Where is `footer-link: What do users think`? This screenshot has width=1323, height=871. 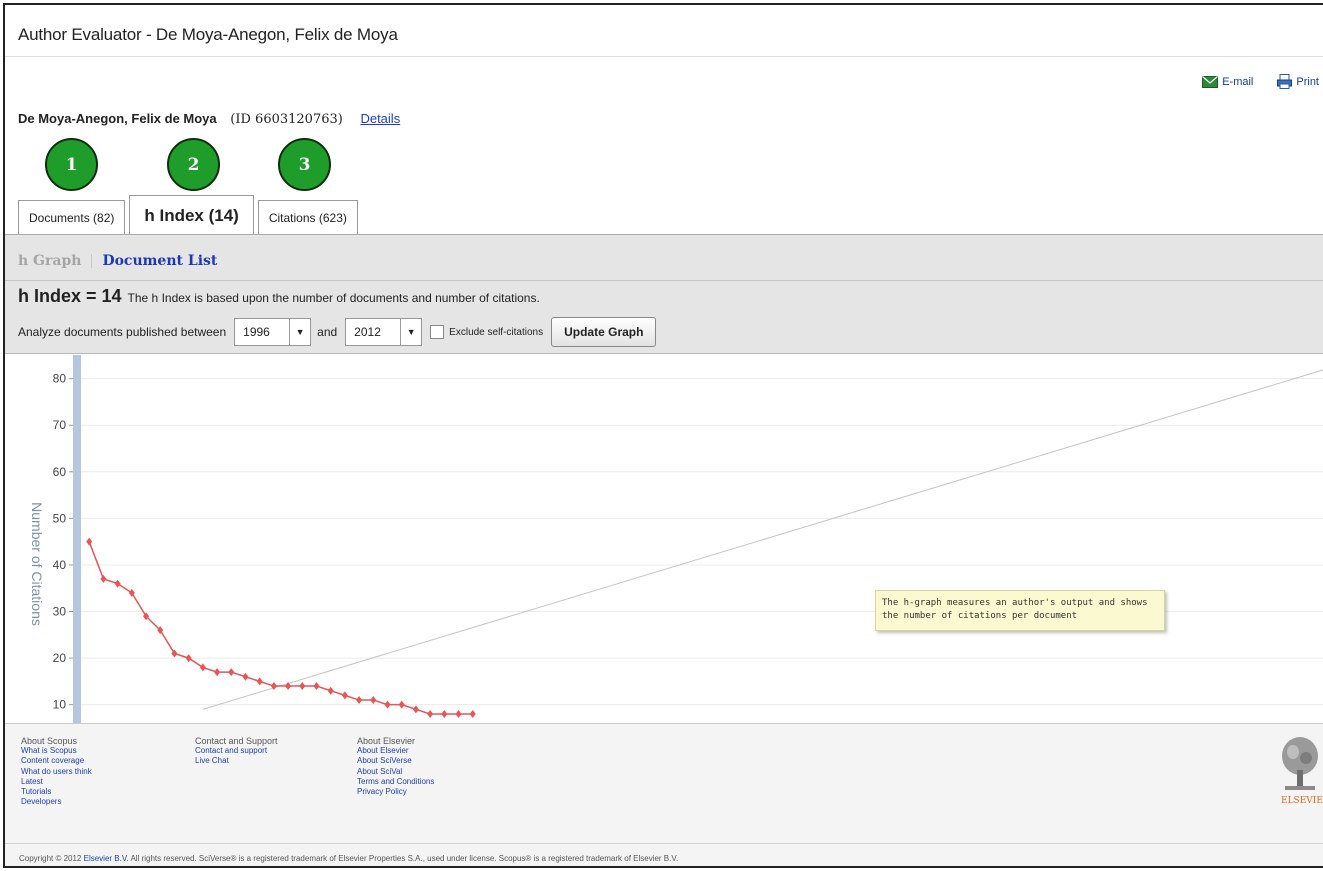 footer-link: What do users think is located at coordinates (56, 772).